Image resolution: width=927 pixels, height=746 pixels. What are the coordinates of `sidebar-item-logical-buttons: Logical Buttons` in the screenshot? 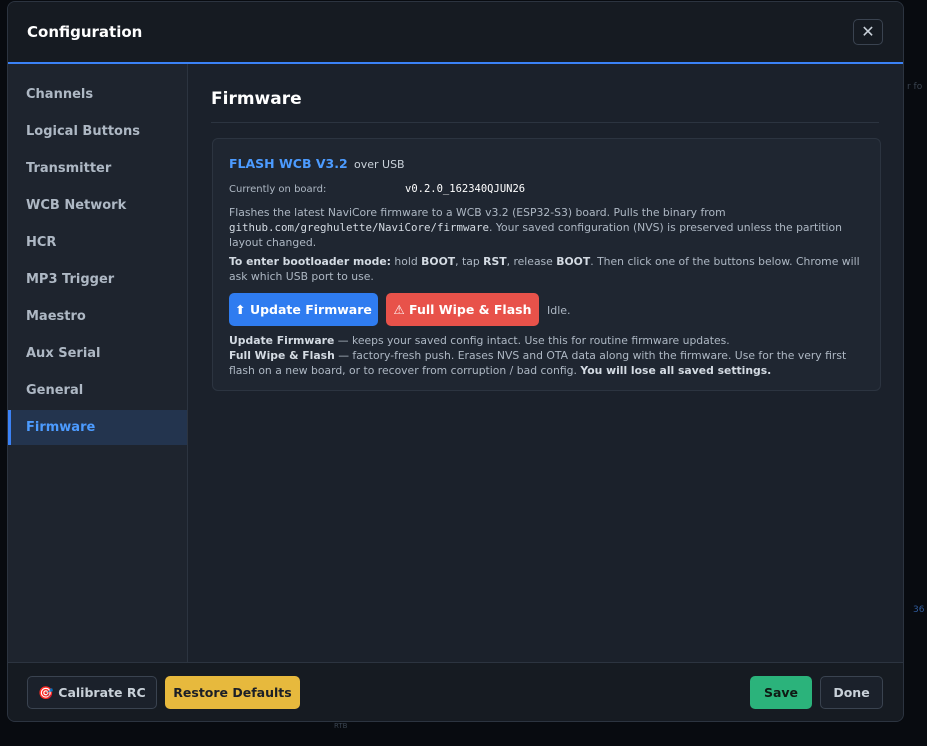 It's located at (97, 131).